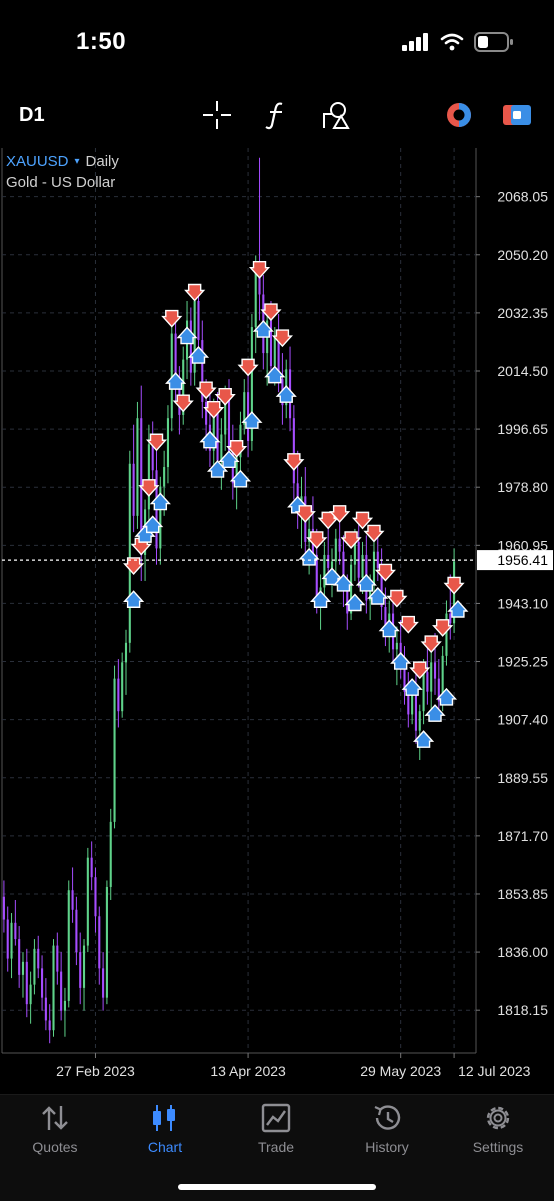 The height and width of the screenshot is (1201, 554). What do you see at coordinates (248, 1071) in the screenshot?
I see `x-tick-label: 13 Apr 2023` at bounding box center [248, 1071].